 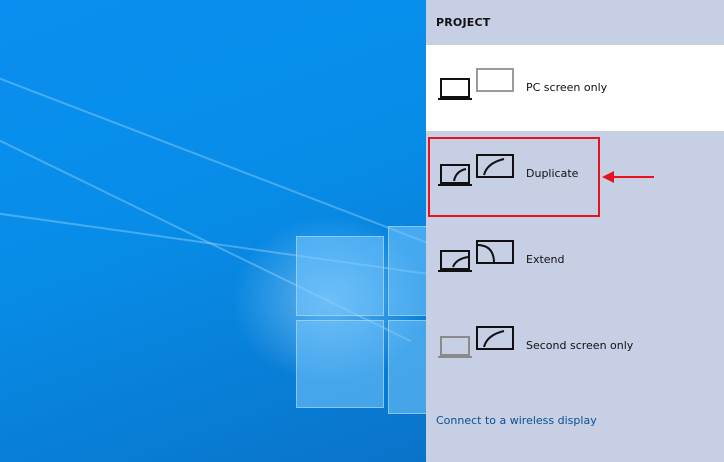 I want to click on connect-wireless-display-link: Connect to a wireless display, so click(x=516, y=420).